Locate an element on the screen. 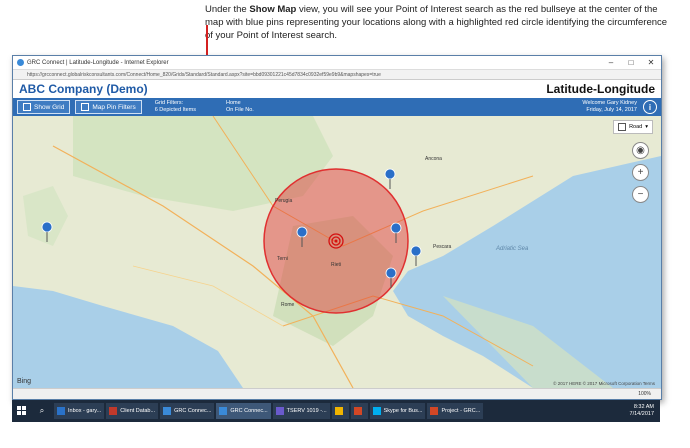  system-clock: 8:32 AM 7/14/2017 is located at coordinates (645, 411).